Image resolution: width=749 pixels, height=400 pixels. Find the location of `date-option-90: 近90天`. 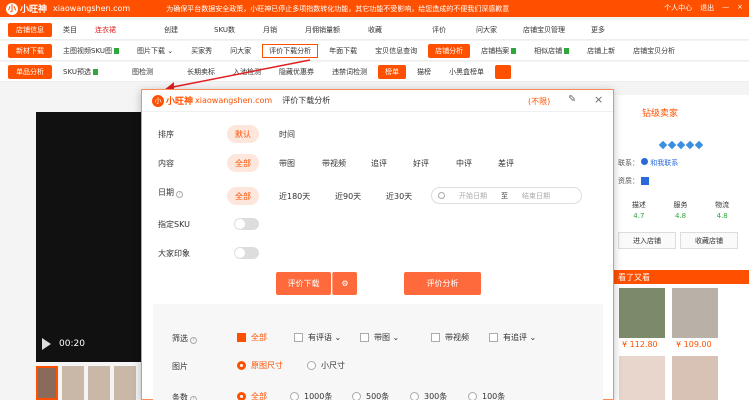

date-option-90: 近90天 is located at coordinates (348, 196).